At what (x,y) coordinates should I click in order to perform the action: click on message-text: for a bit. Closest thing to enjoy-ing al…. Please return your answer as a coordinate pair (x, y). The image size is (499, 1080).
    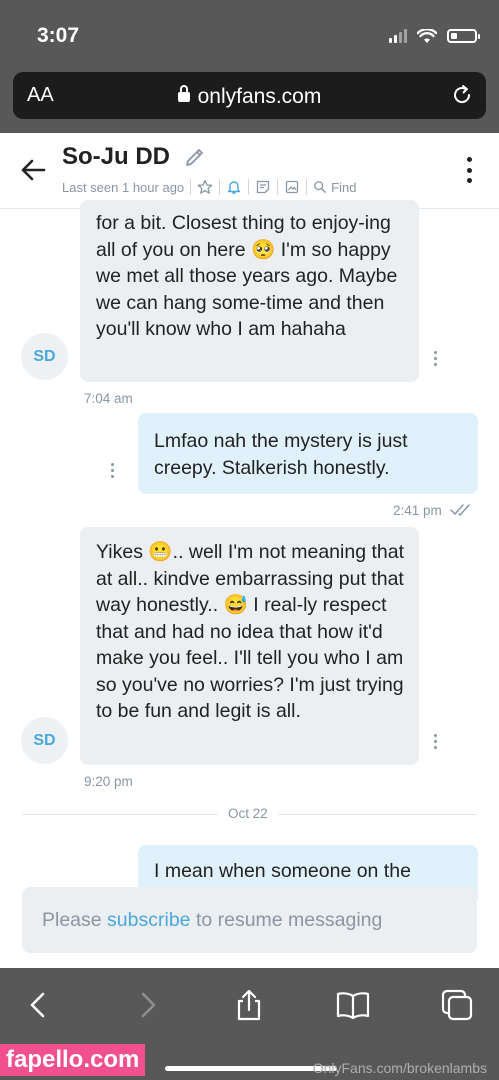
    Looking at the image, I should click on (247, 276).